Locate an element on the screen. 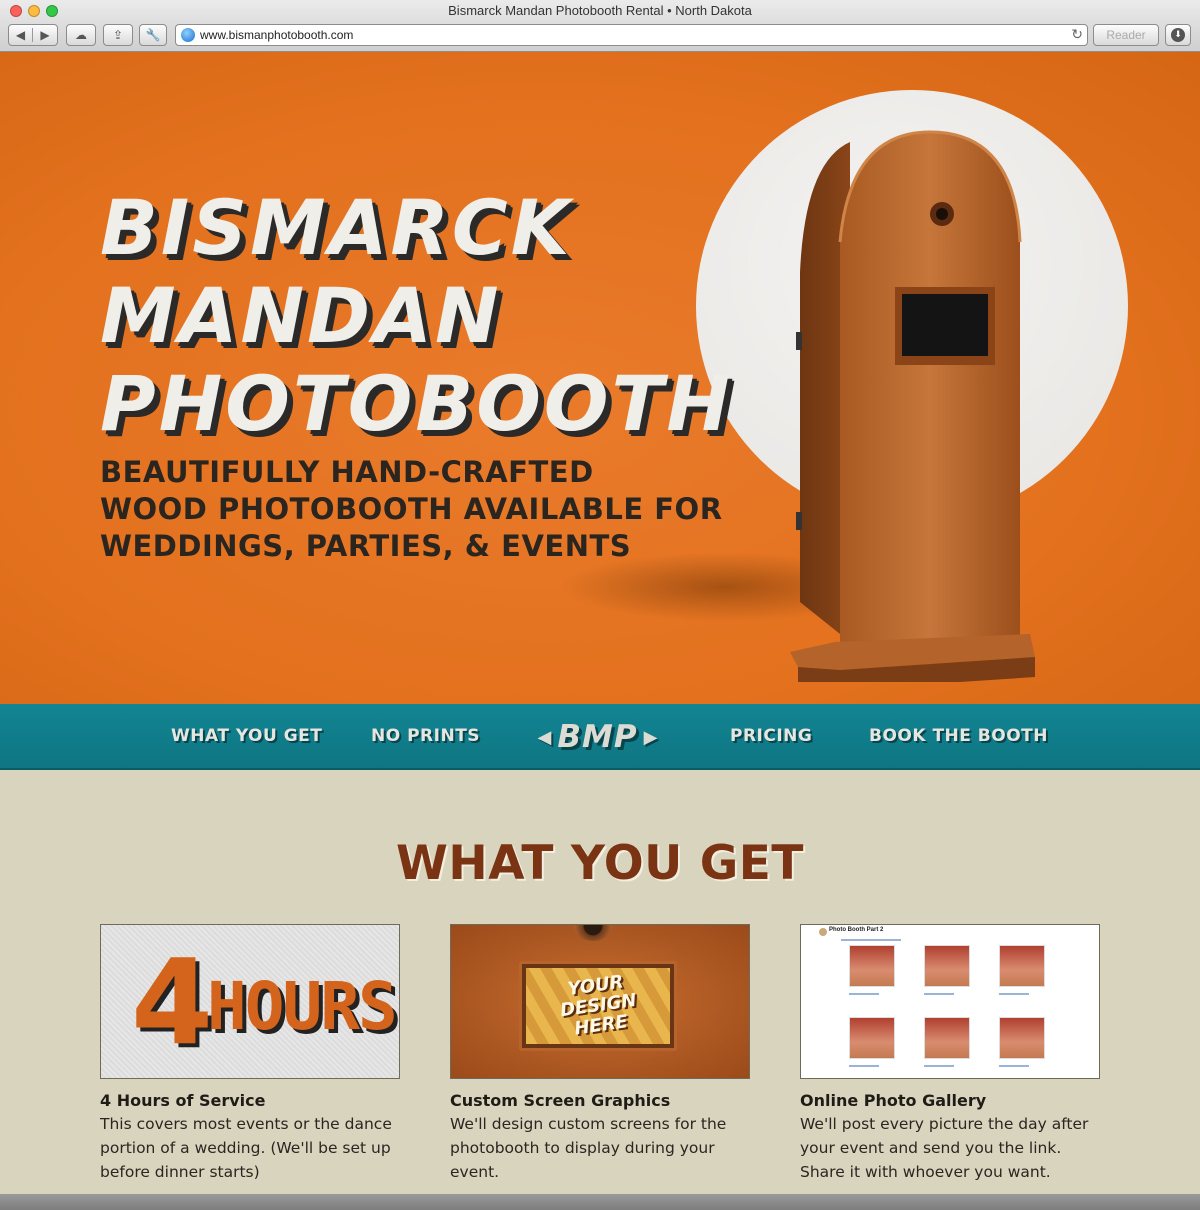  four-hours-image: 4 HOURS is located at coordinates (250, 1001).